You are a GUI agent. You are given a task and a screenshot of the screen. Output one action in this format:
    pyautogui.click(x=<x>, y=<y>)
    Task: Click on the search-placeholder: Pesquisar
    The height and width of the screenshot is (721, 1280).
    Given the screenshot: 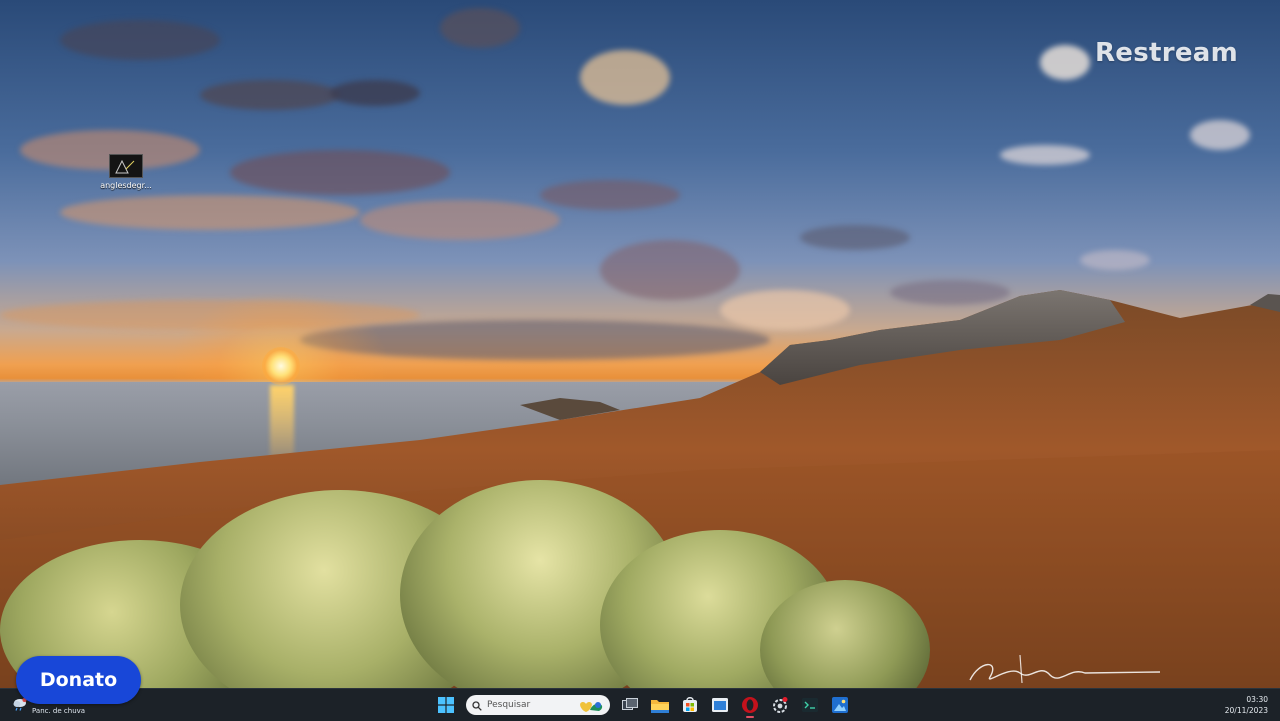 What is the action you would take?
    pyautogui.click(x=509, y=705)
    